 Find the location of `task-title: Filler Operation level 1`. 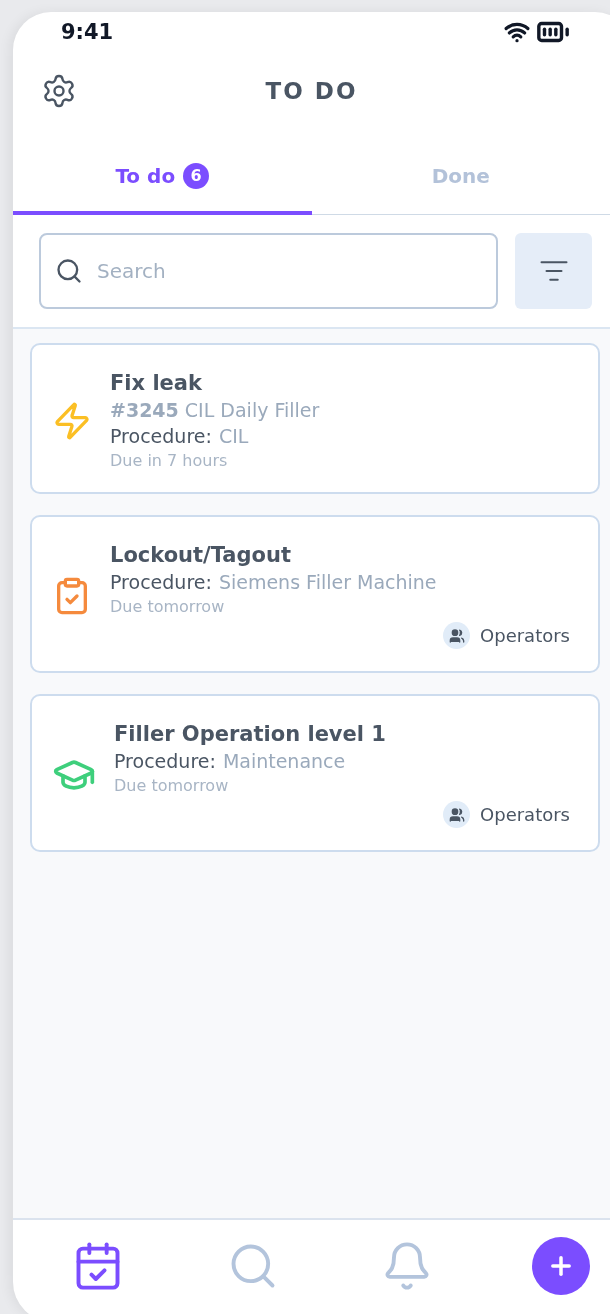

task-title: Filler Operation level 1 is located at coordinates (250, 734).